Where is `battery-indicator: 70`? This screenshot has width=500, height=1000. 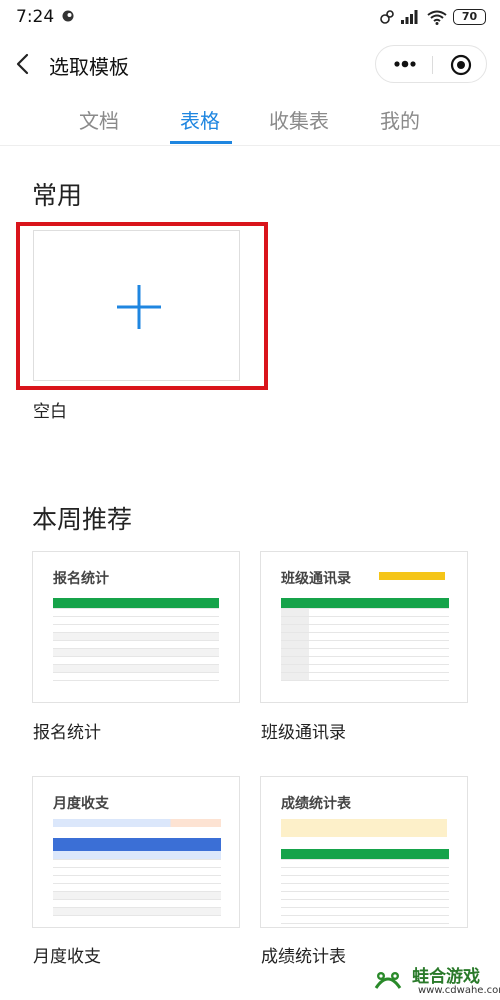 battery-indicator: 70 is located at coordinates (469, 17).